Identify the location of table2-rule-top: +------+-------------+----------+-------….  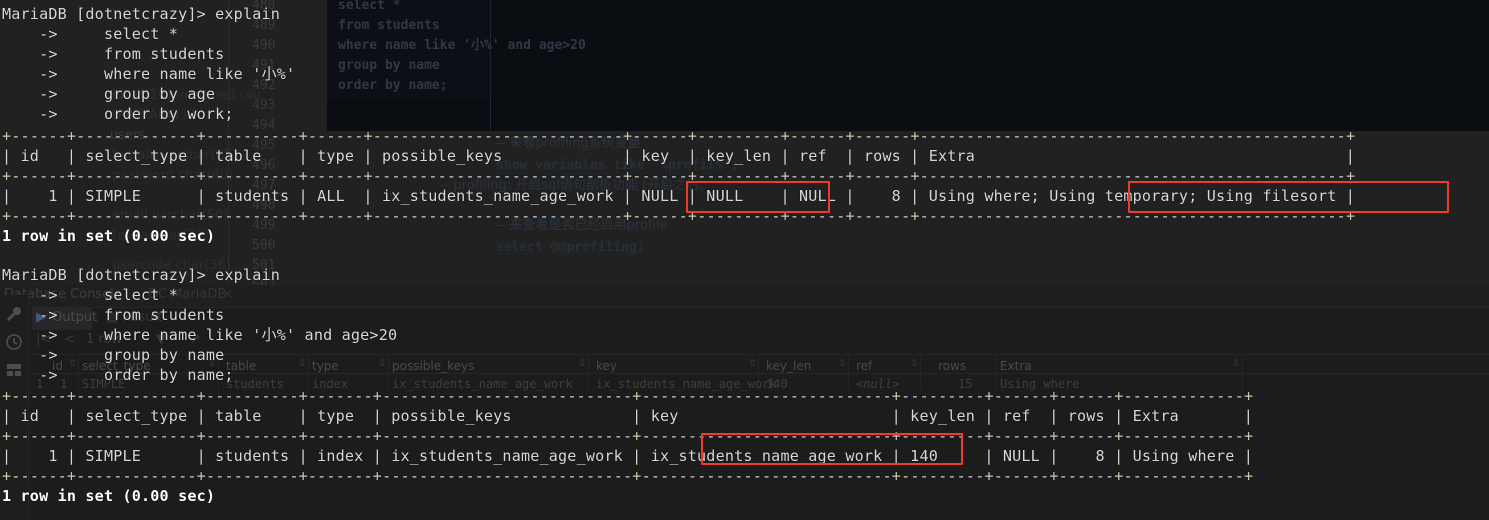
(628, 396).